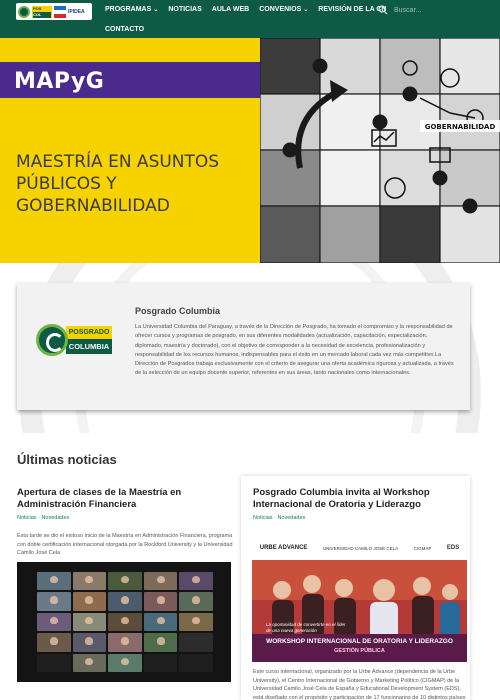 Image resolution: width=500 pixels, height=700 pixels. I want to click on menu-aula-web-label: AULA WEB, so click(230, 9).